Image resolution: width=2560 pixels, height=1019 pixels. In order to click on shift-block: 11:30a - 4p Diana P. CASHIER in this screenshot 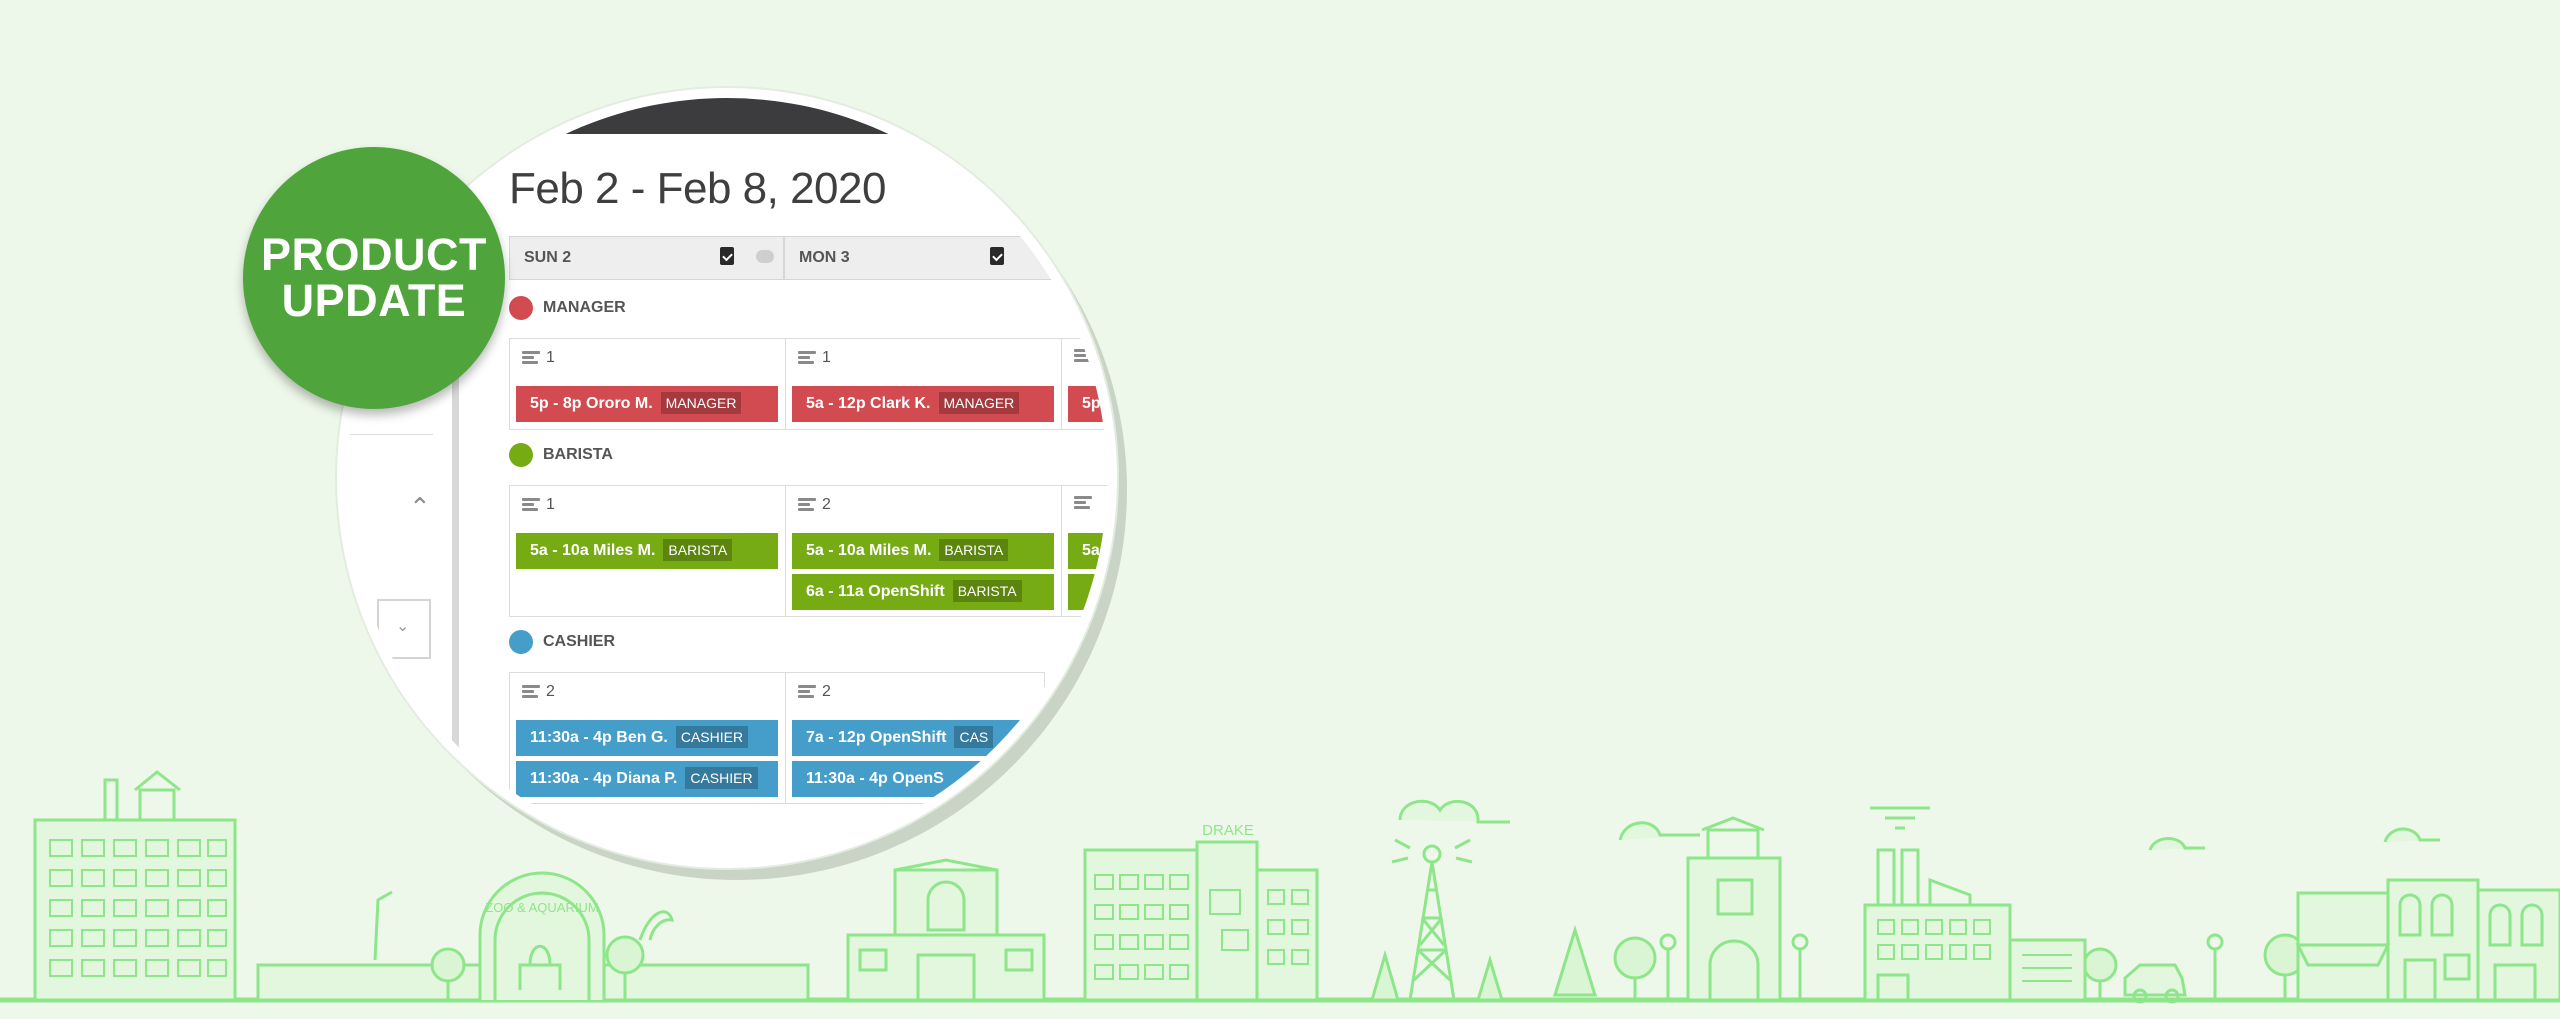, I will do `click(647, 779)`.